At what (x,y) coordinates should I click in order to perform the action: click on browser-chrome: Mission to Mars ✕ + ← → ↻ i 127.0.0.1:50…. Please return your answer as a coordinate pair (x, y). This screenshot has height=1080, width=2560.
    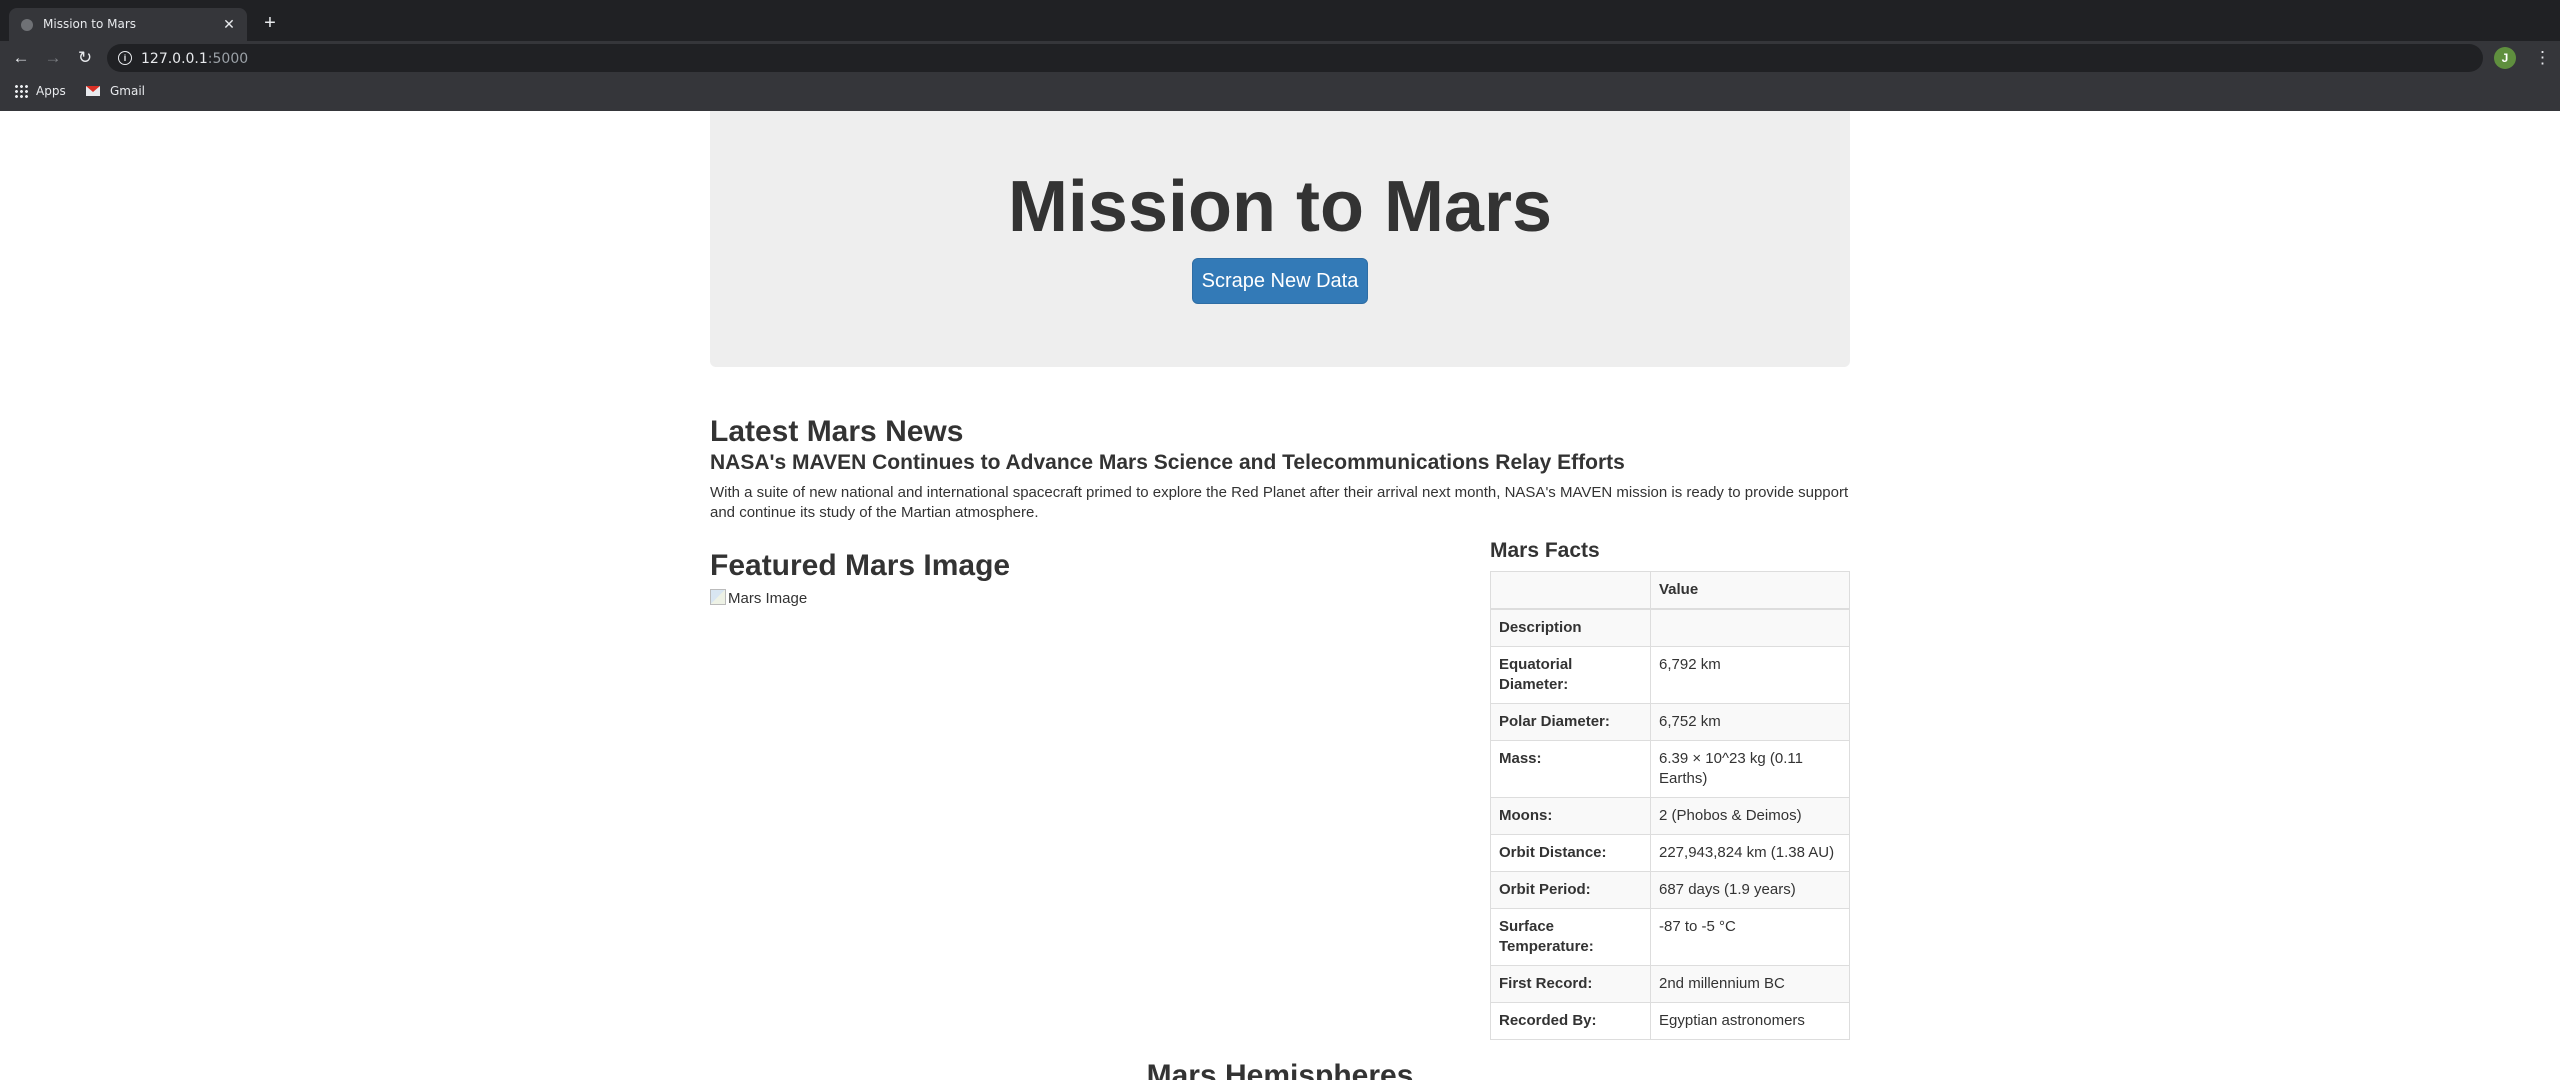
    Looking at the image, I should click on (1280, 55).